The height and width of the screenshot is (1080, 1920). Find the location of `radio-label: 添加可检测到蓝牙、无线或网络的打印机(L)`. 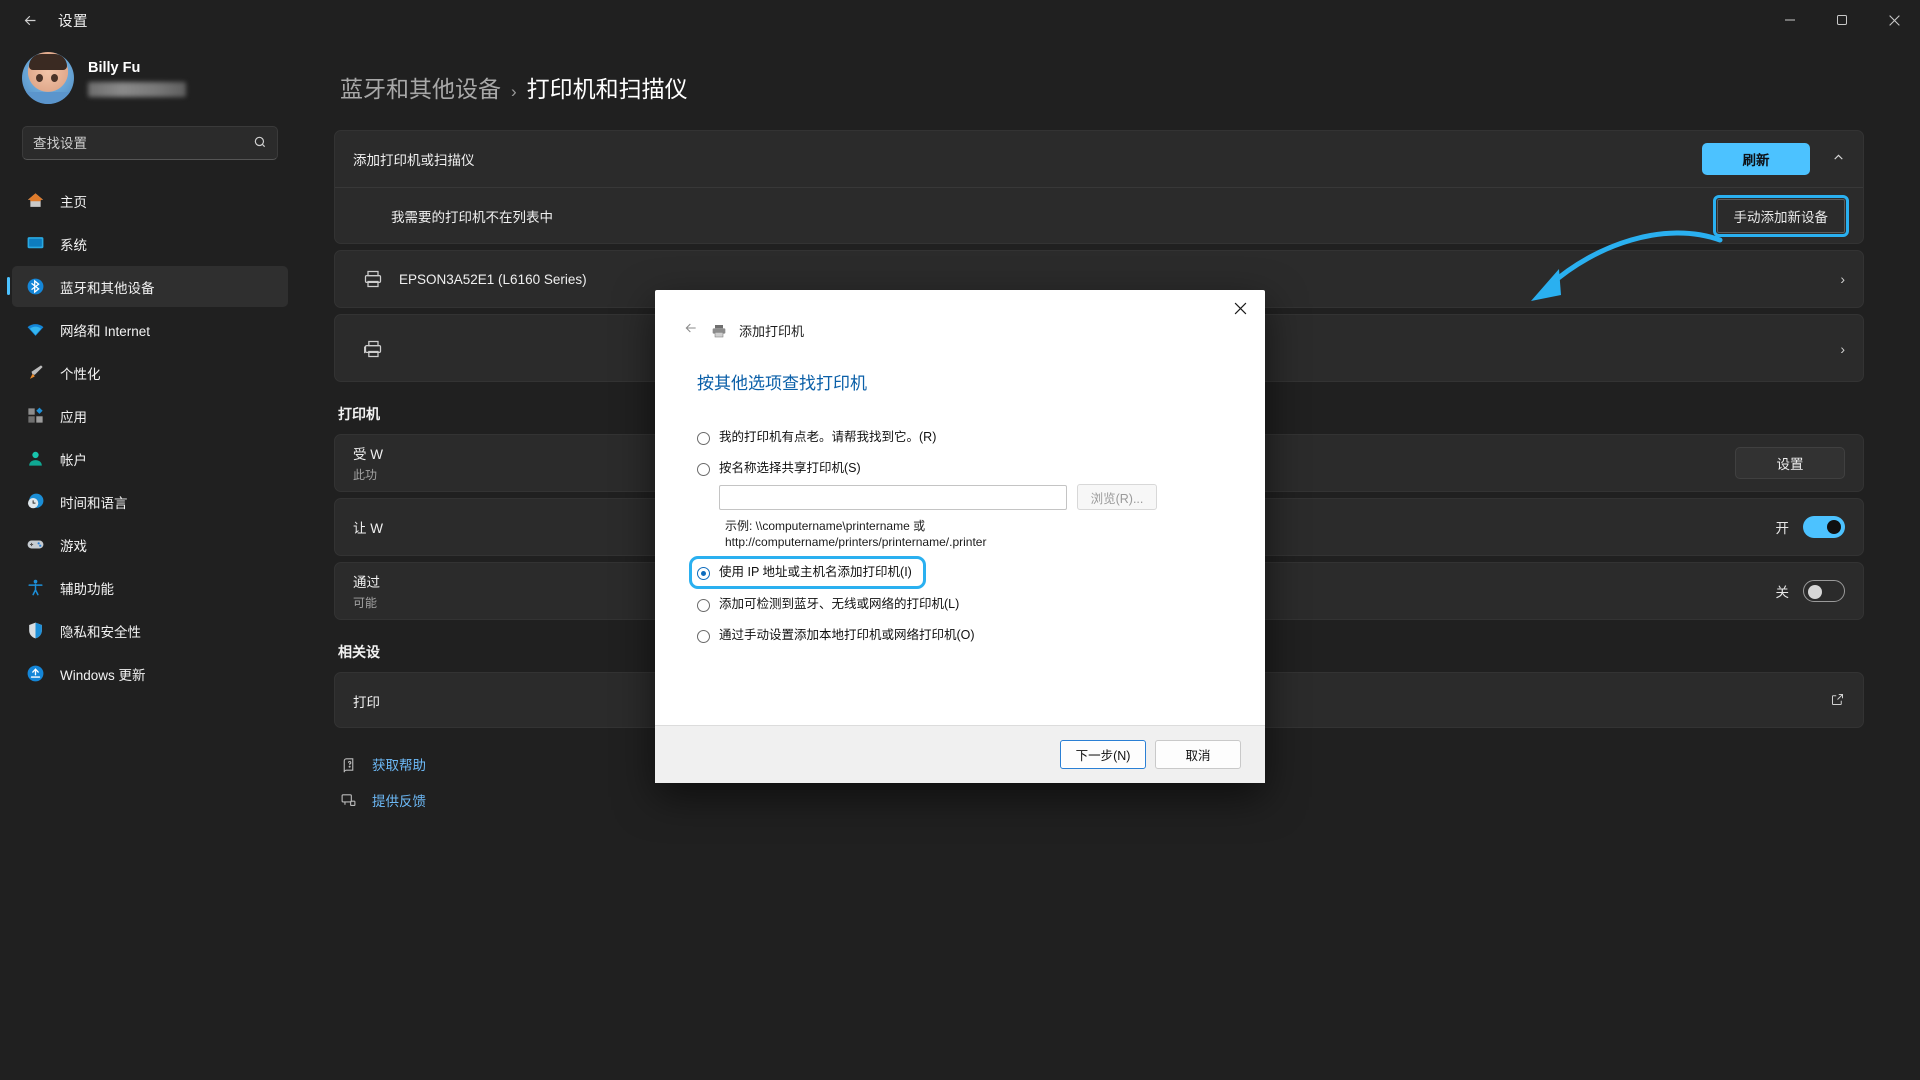

radio-label: 添加可检测到蓝牙、无线或网络的打印机(L) is located at coordinates (839, 604).